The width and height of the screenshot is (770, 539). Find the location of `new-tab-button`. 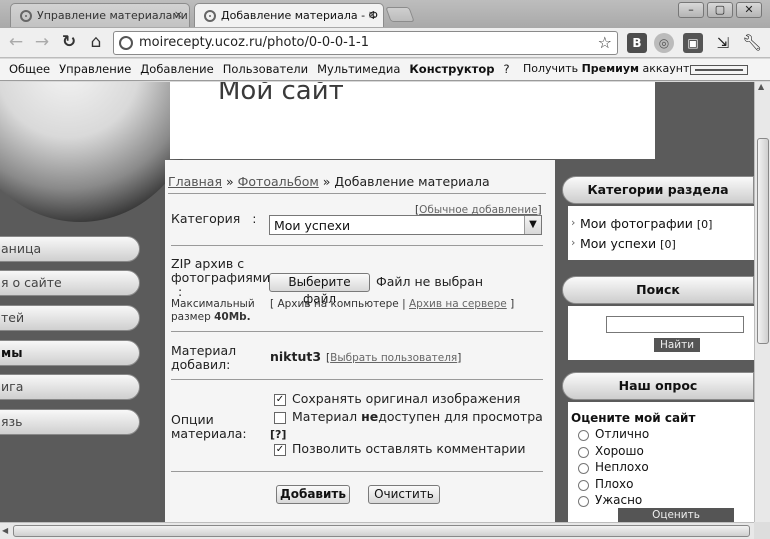

new-tab-button is located at coordinates (400, 14).